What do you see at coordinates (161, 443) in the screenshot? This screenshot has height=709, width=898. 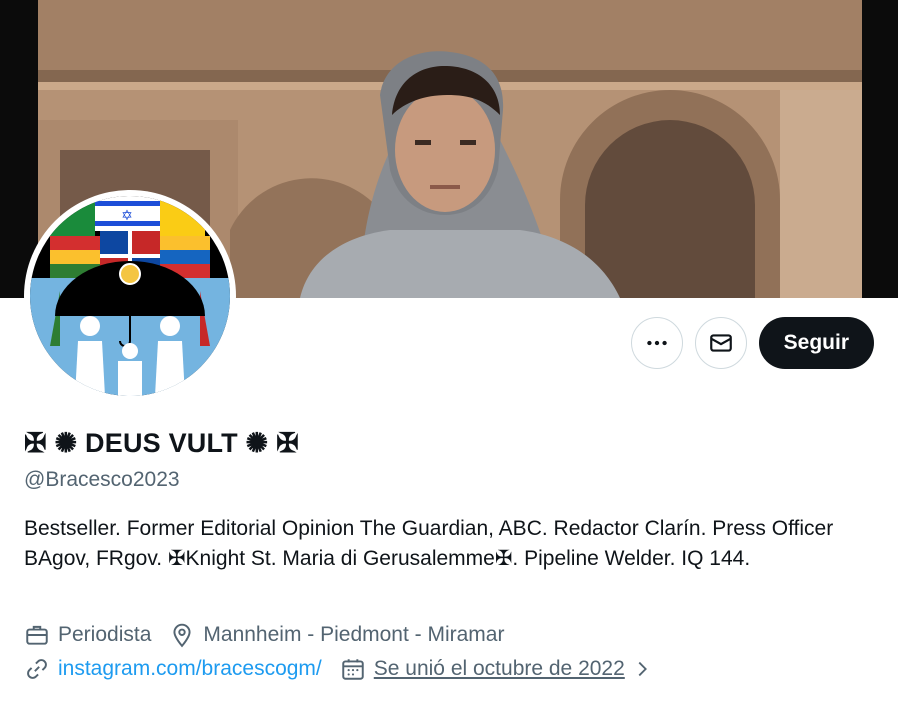 I see `display-name: ✠ ✺ DEUS VULT ✺ ✠` at bounding box center [161, 443].